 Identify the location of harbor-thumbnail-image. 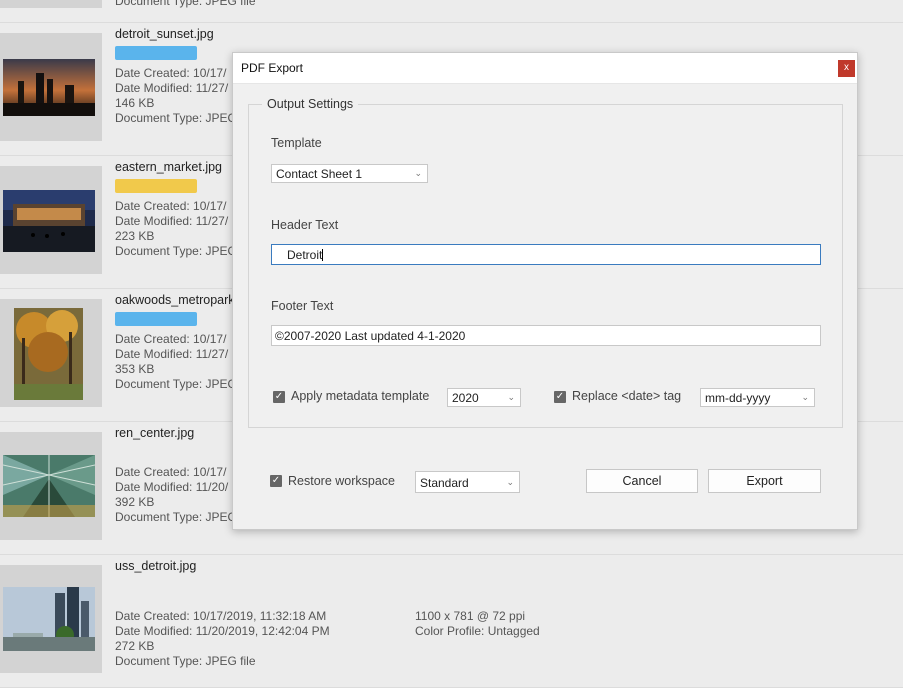
(49, 619).